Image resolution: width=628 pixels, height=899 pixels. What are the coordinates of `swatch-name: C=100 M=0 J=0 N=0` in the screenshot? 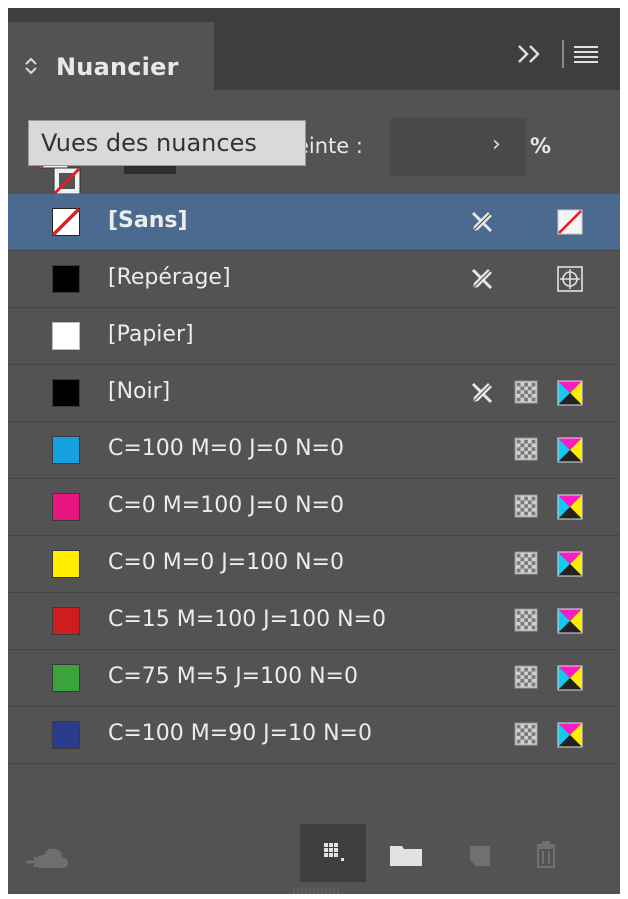 It's located at (226, 448).